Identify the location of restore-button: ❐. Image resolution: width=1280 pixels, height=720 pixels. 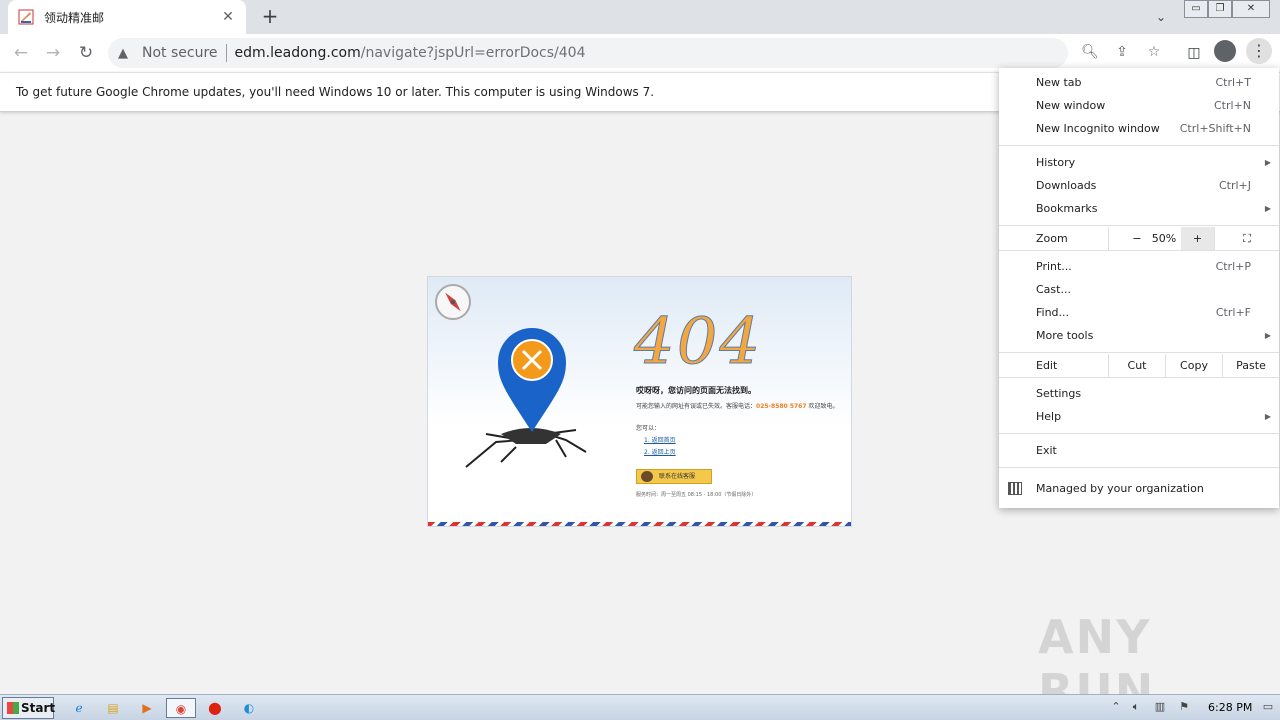
(1220, 9).